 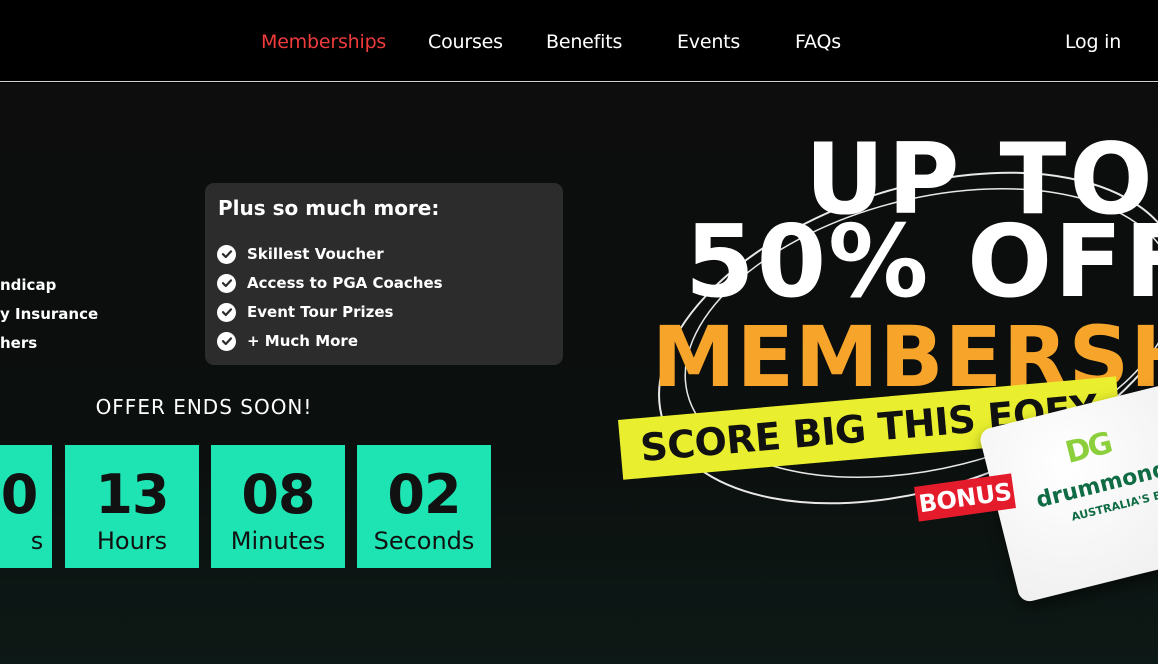 What do you see at coordinates (465, 42) in the screenshot?
I see `nav-link-courses: Courses` at bounding box center [465, 42].